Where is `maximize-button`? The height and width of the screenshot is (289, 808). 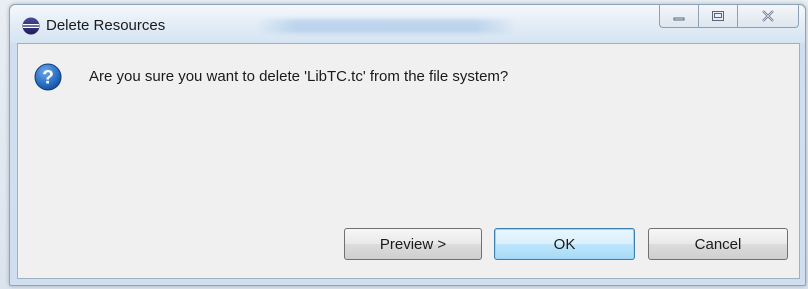
maximize-button is located at coordinates (717, 16).